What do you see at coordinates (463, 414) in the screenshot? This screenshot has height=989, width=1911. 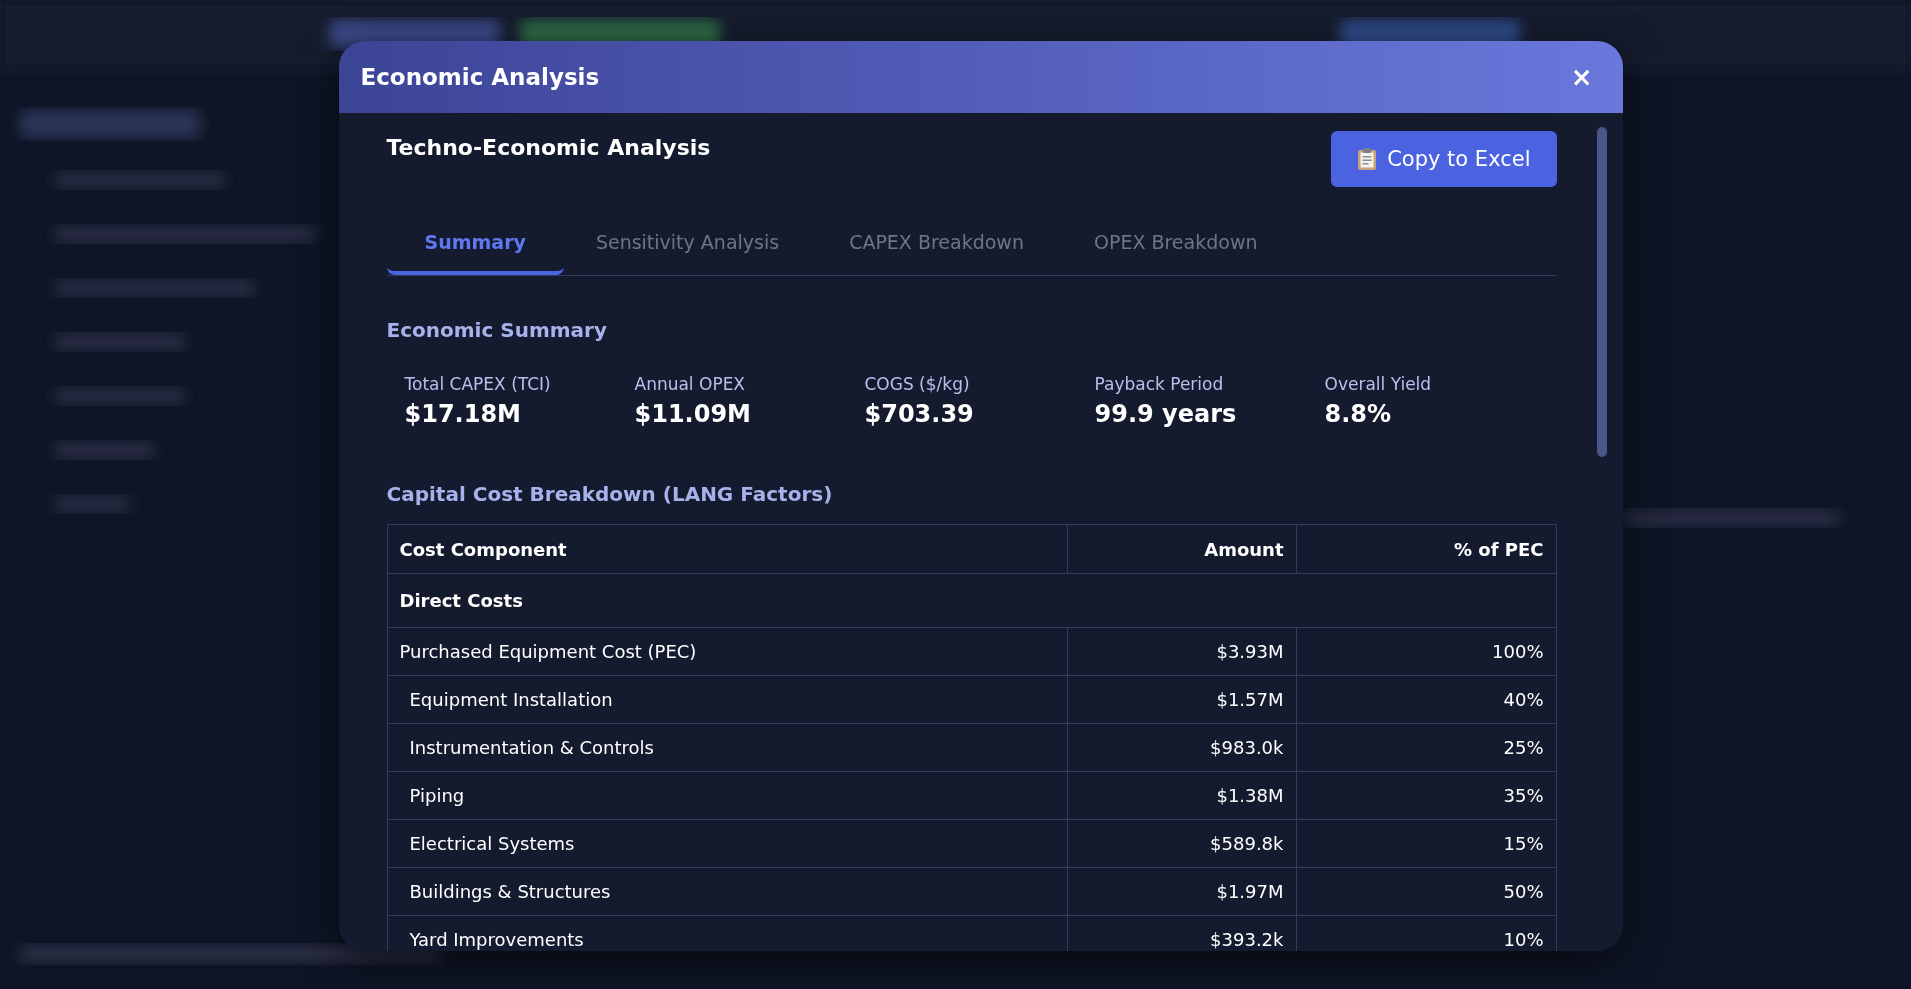 I see `metric-value: $17.18M` at bounding box center [463, 414].